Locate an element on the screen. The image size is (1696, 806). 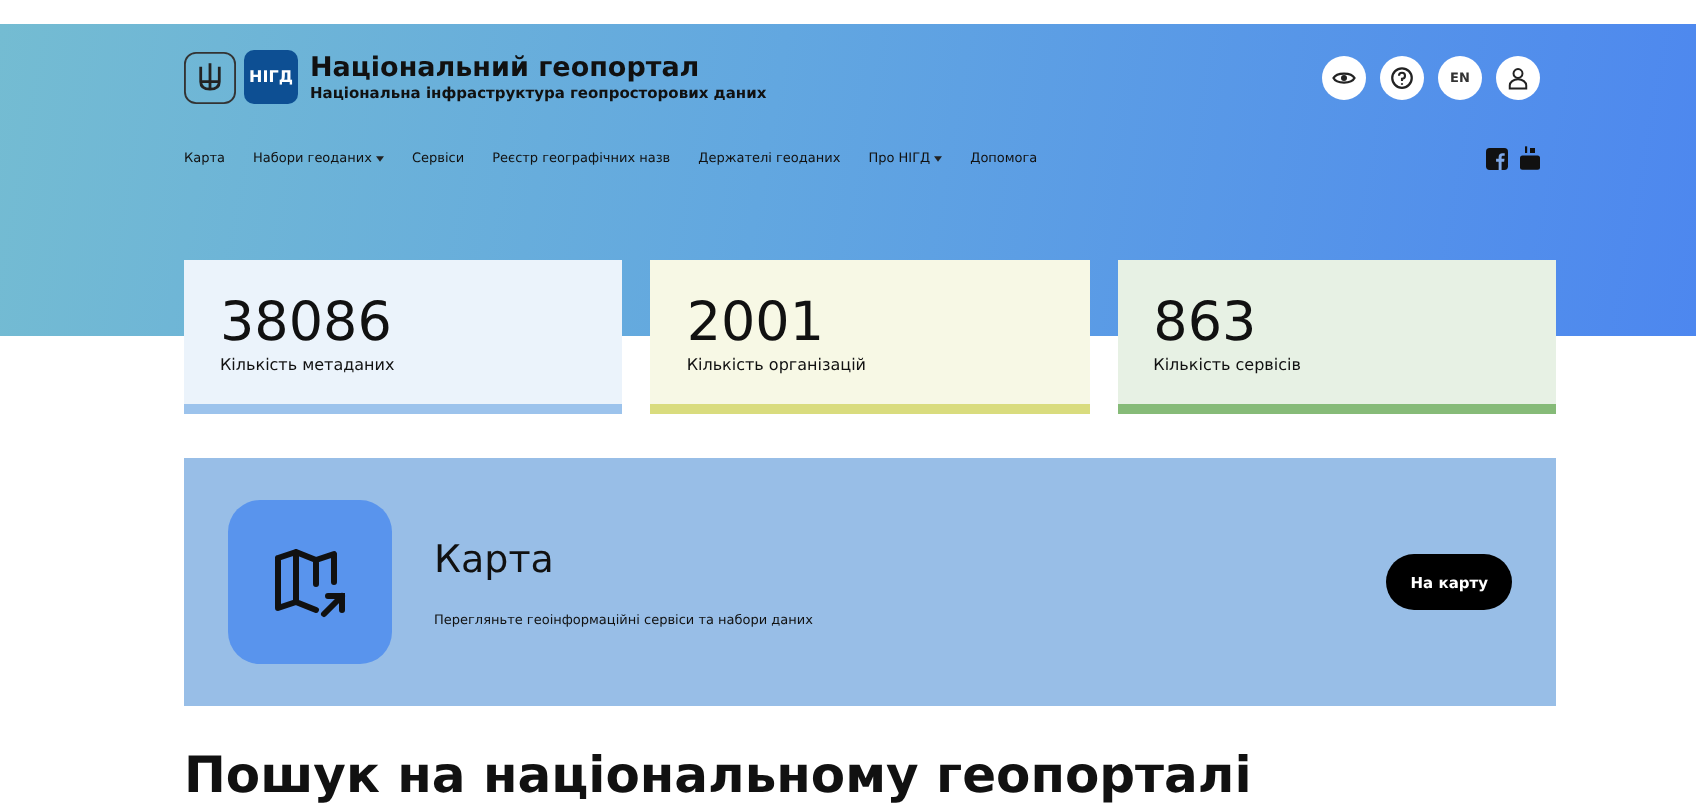
site-title: Національний геопортал is located at coordinates (506, 67).